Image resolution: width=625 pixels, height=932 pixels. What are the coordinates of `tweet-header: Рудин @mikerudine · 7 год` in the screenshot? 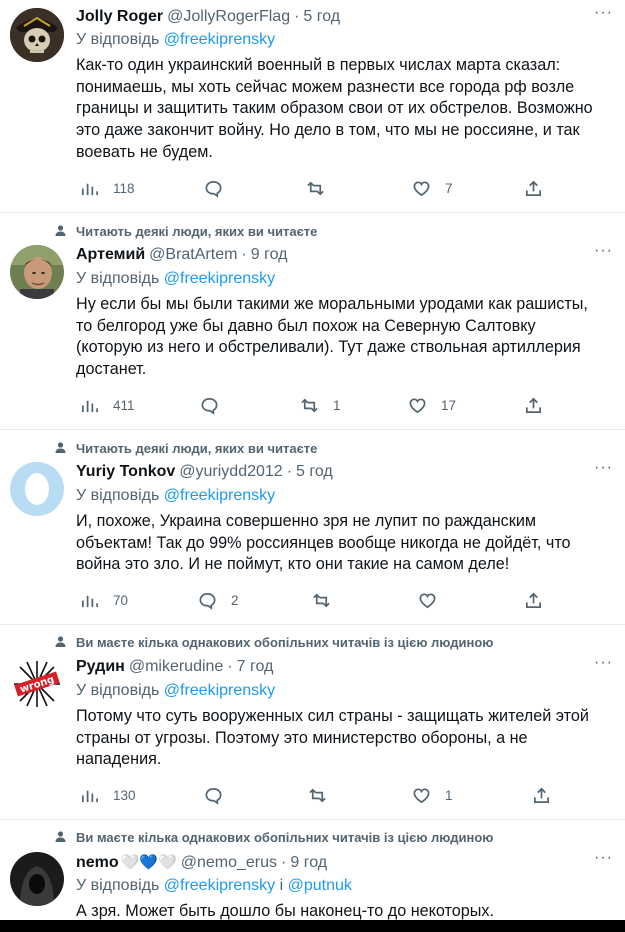 It's located at (174, 667).